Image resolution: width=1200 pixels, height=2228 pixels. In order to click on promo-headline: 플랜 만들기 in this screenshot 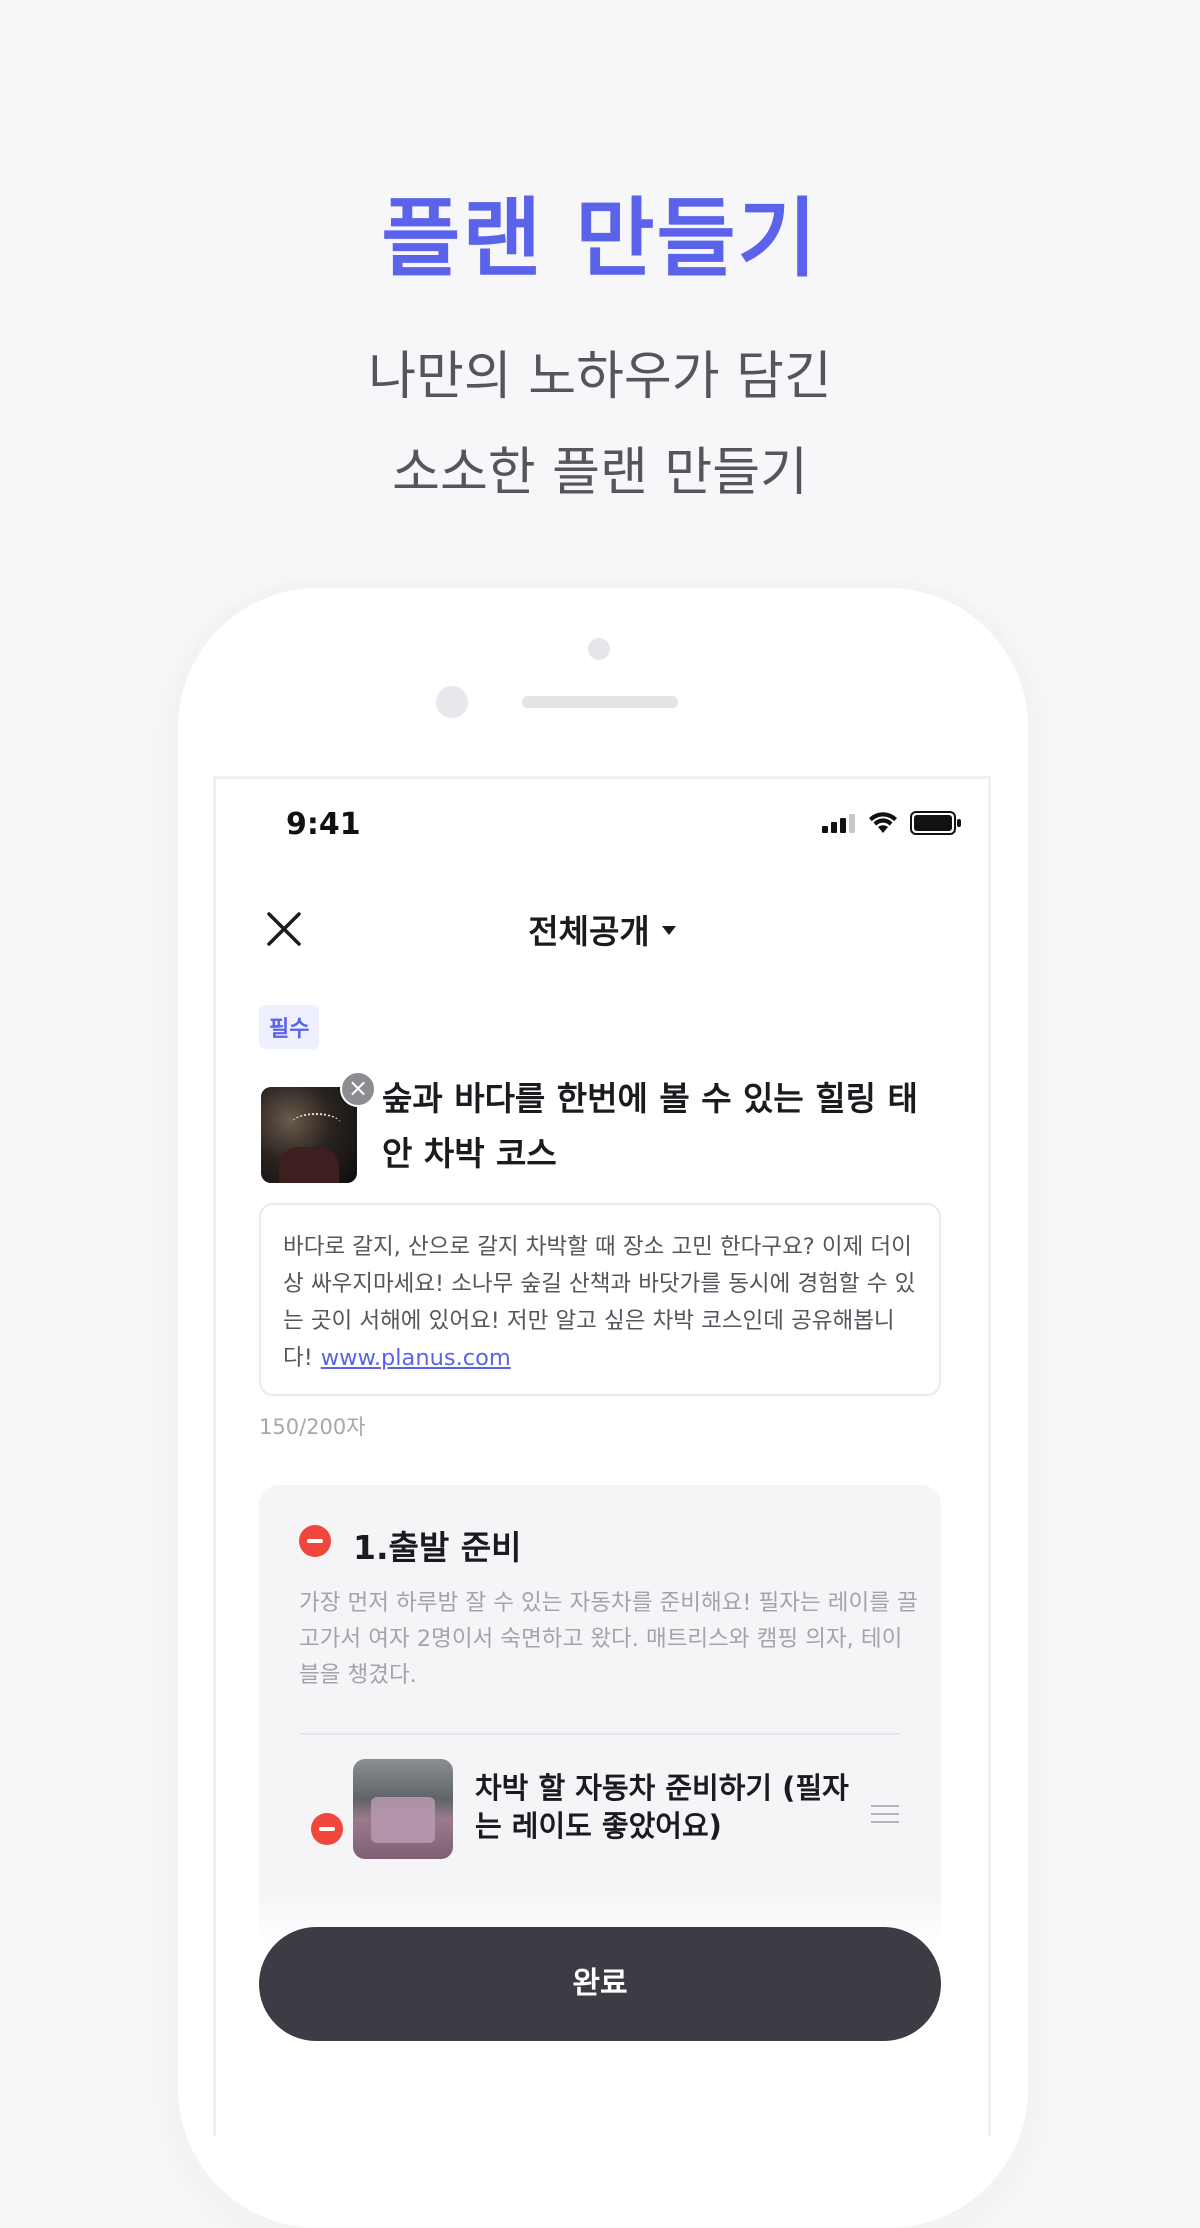, I will do `click(600, 239)`.